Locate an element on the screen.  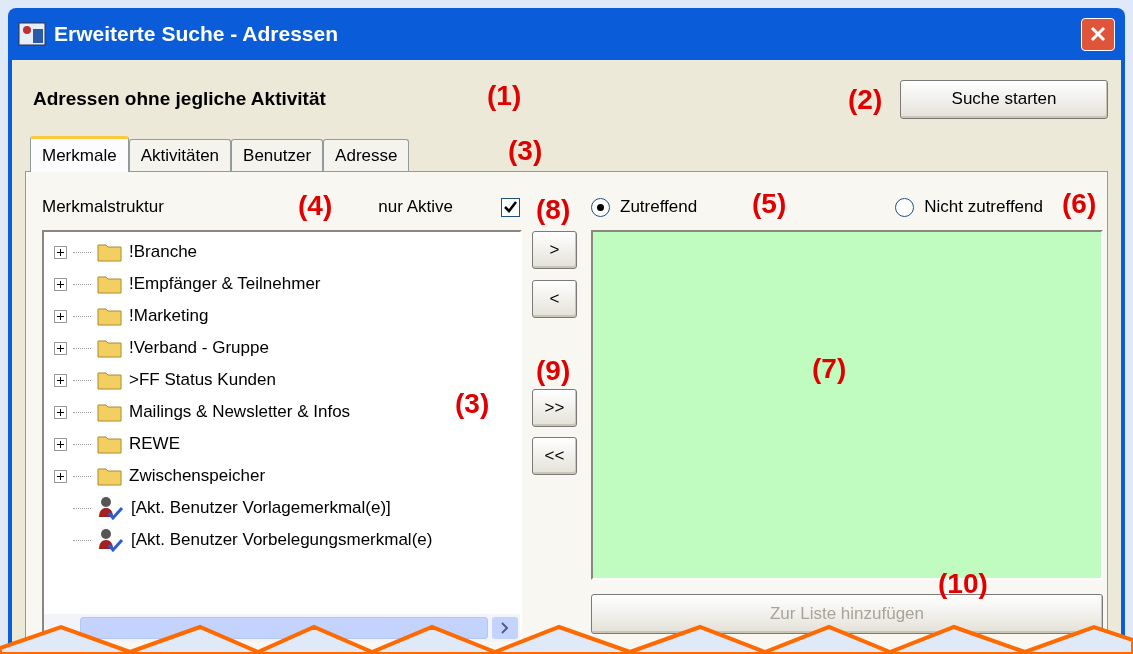
move-button: << is located at coordinates (554, 456).